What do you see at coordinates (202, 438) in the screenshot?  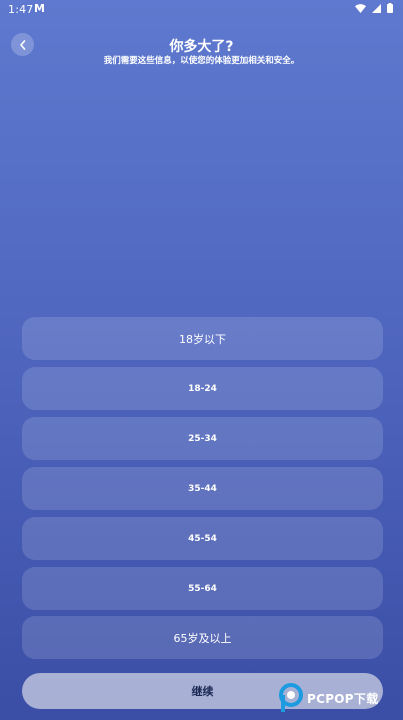 I see `age-option-25-34: 25-34` at bounding box center [202, 438].